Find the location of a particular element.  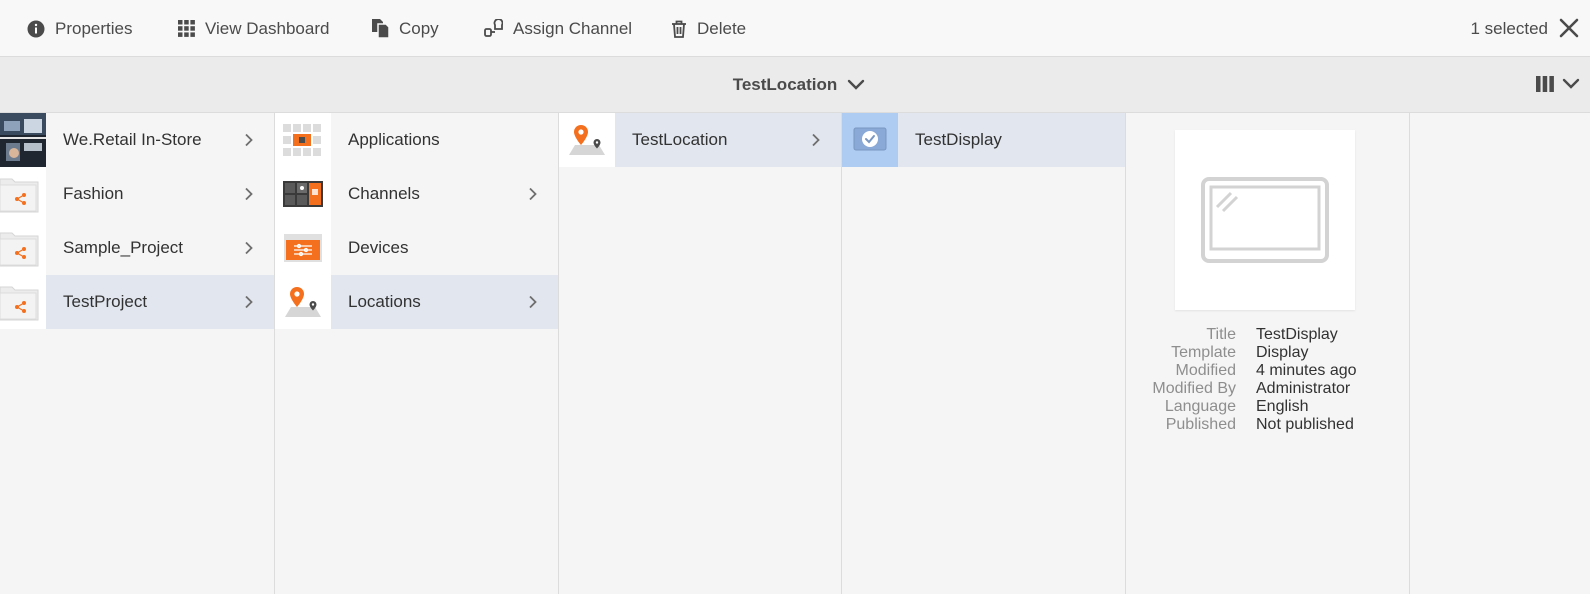

meta-value: TestDisplay is located at coordinates (1297, 334).